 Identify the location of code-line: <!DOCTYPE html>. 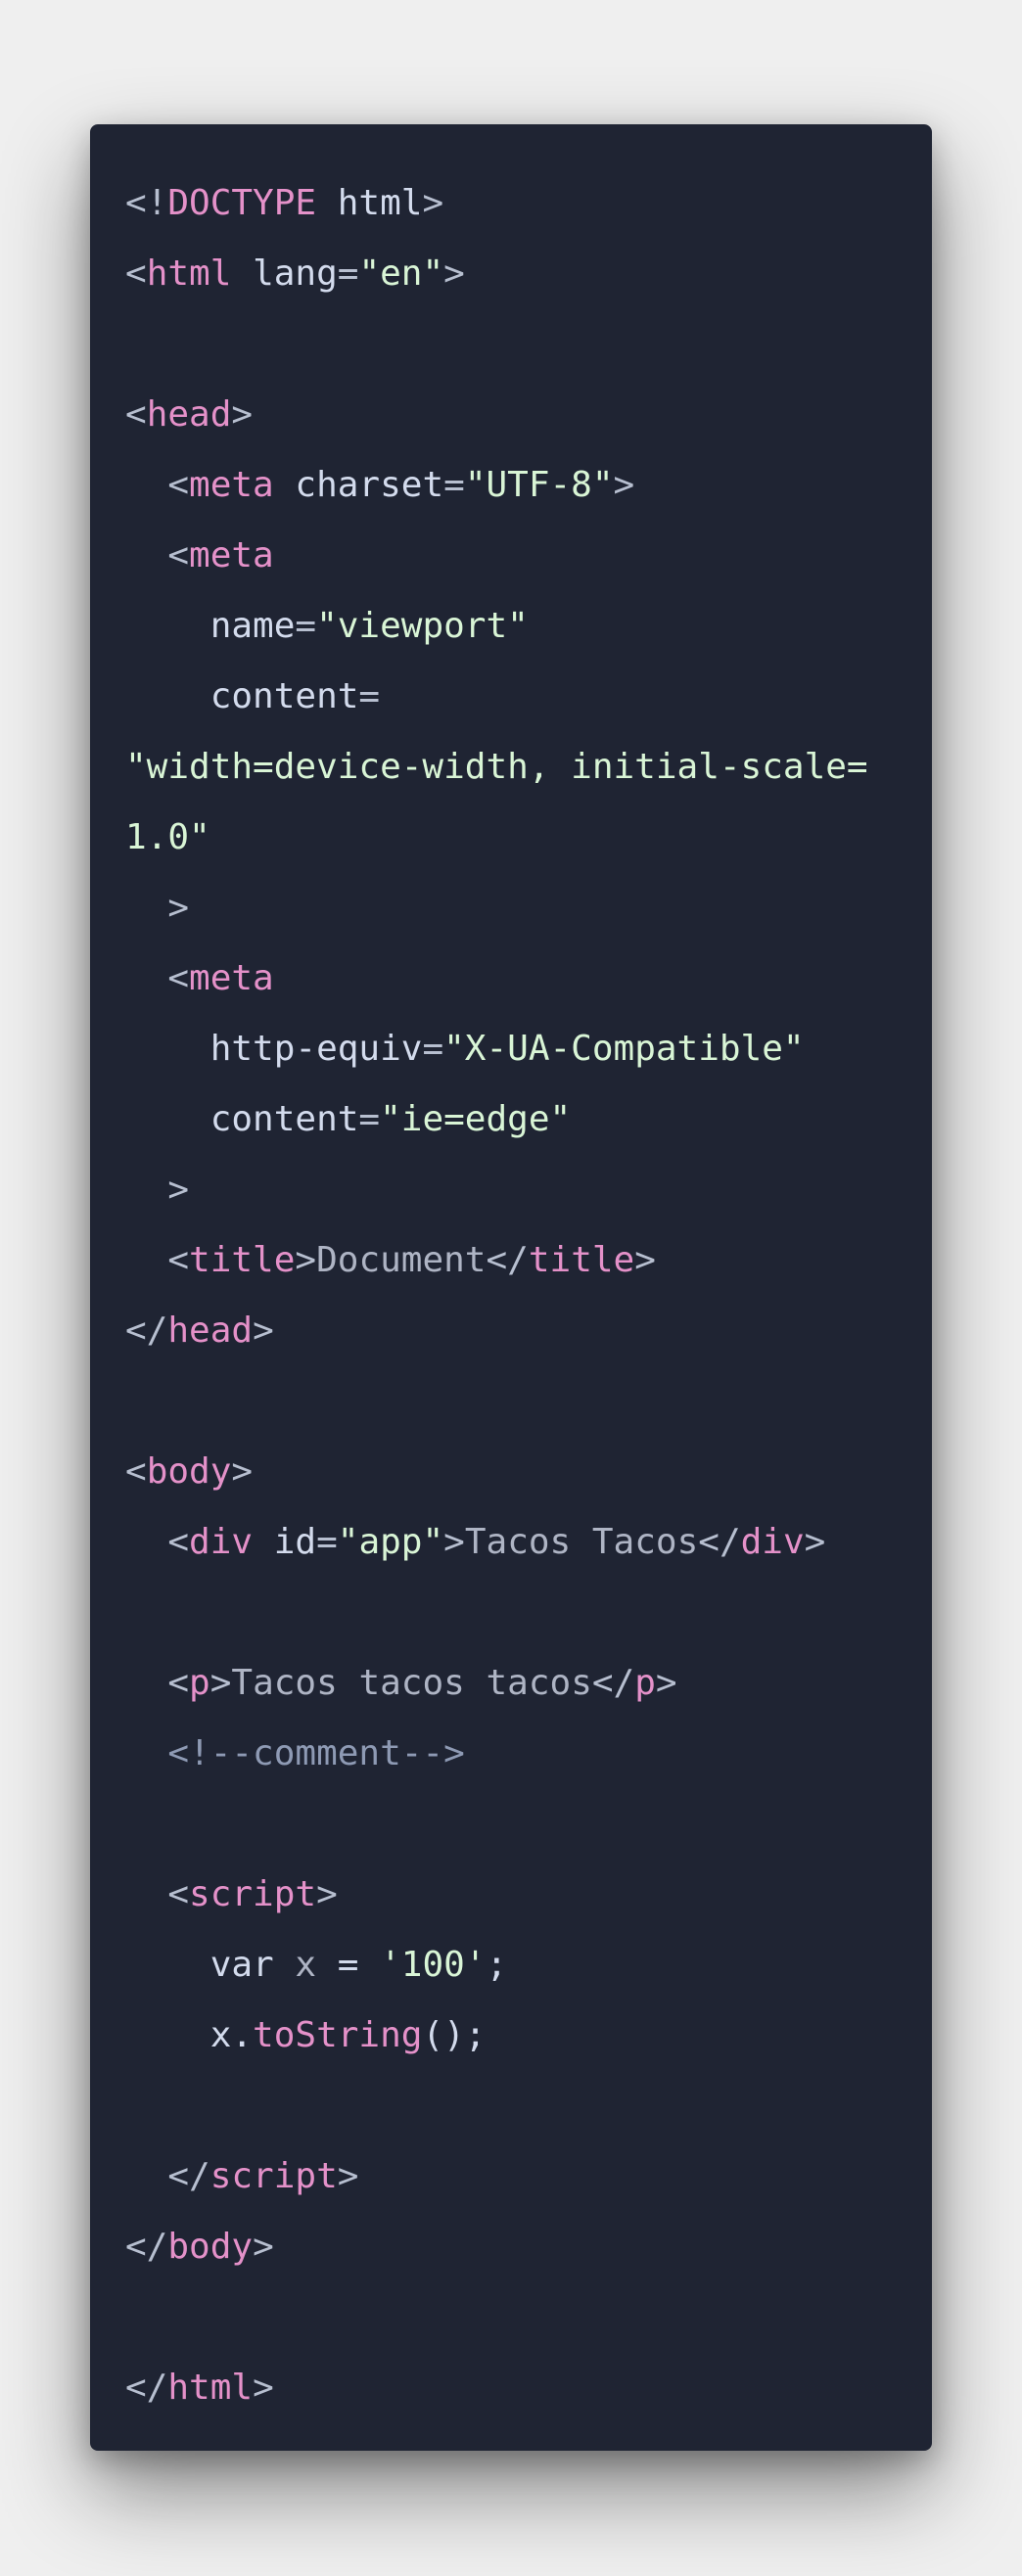
(528, 203).